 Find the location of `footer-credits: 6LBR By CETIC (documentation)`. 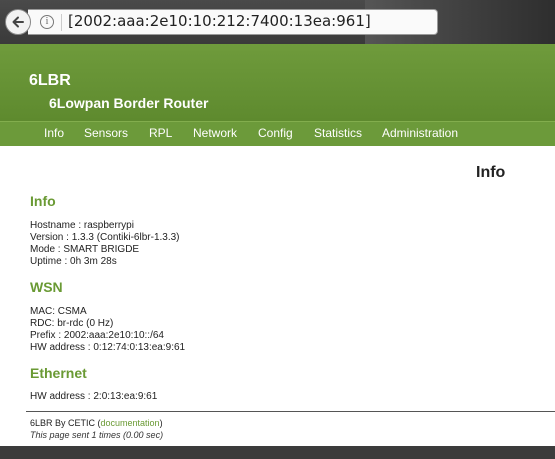

footer-credits: 6LBR By CETIC (documentation) is located at coordinates (96, 423).